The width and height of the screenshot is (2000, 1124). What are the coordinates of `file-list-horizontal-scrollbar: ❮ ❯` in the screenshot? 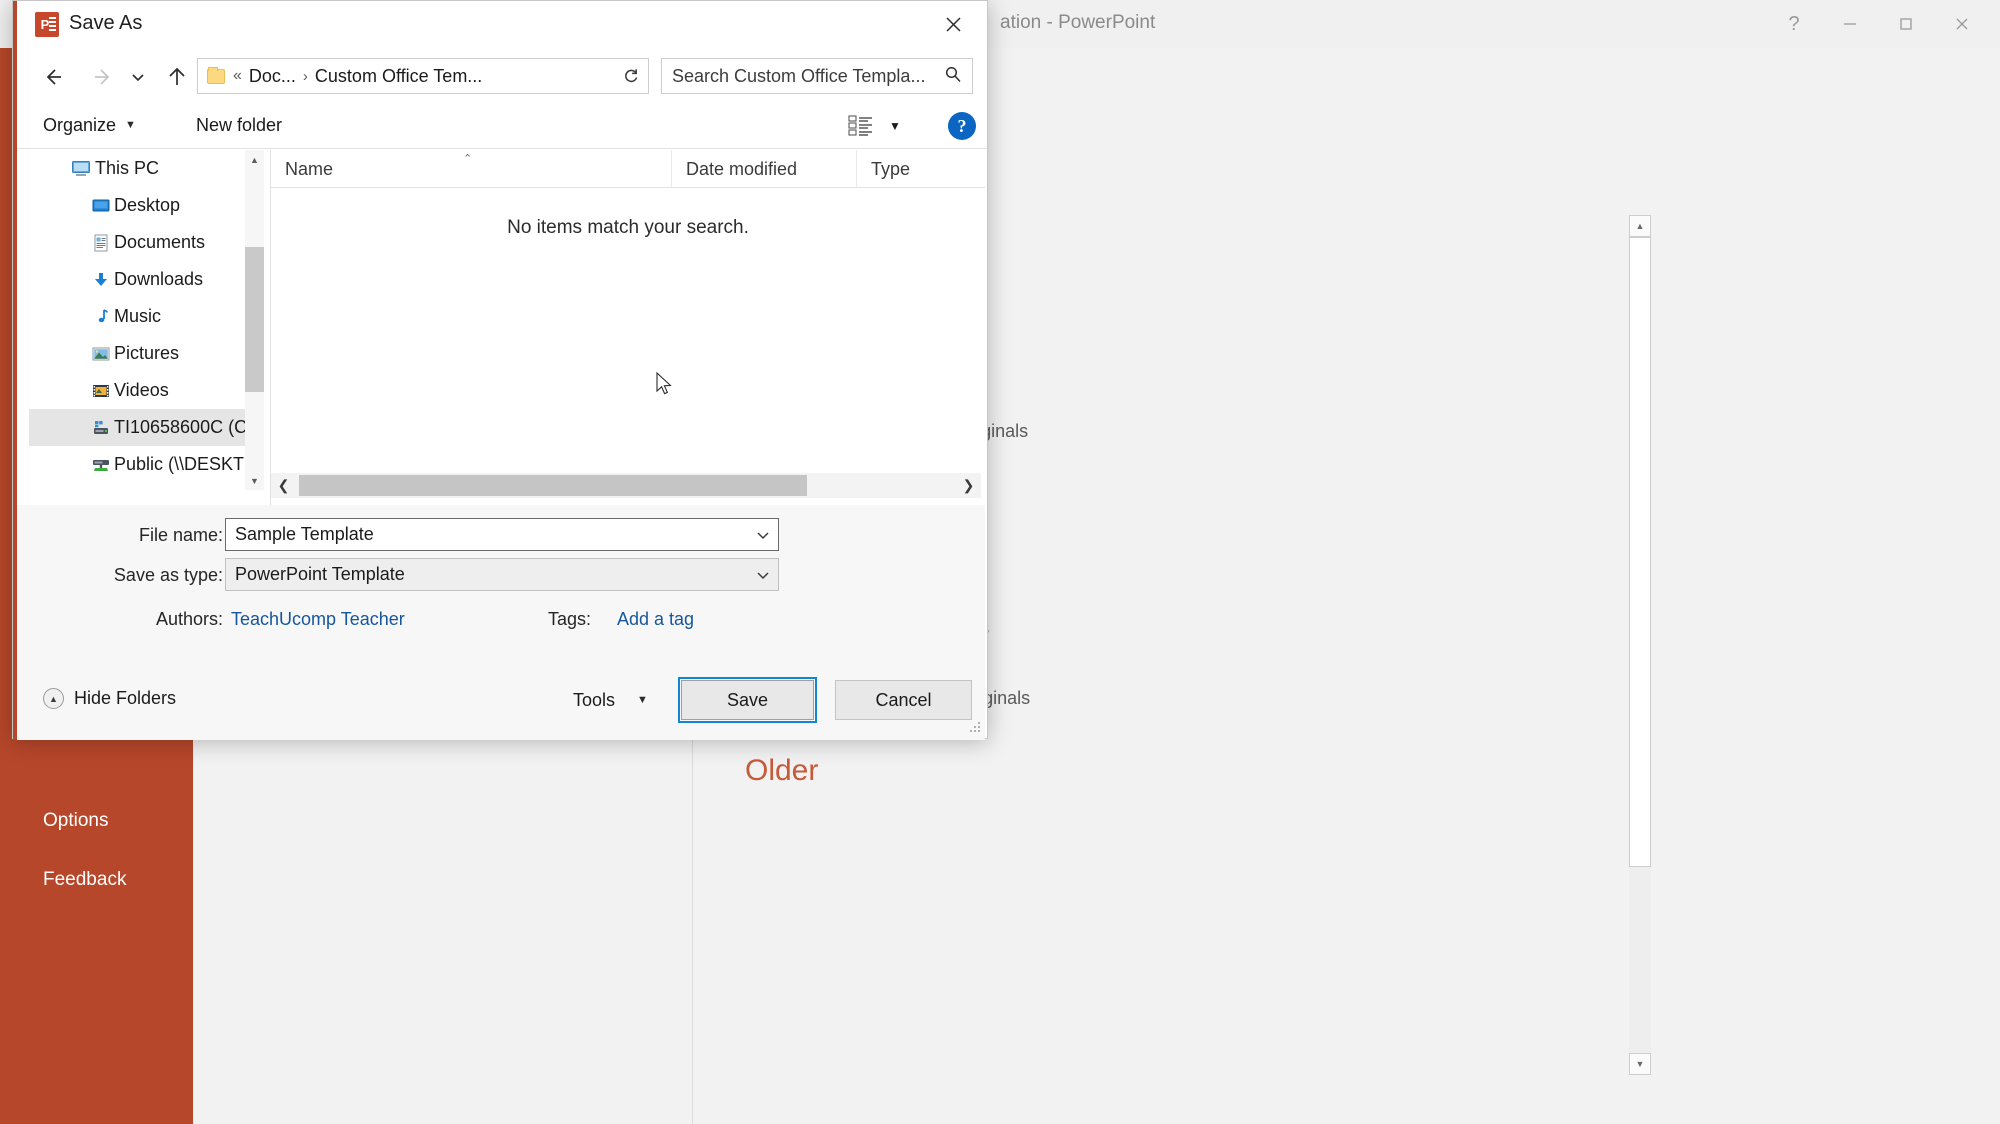 It's located at (626, 485).